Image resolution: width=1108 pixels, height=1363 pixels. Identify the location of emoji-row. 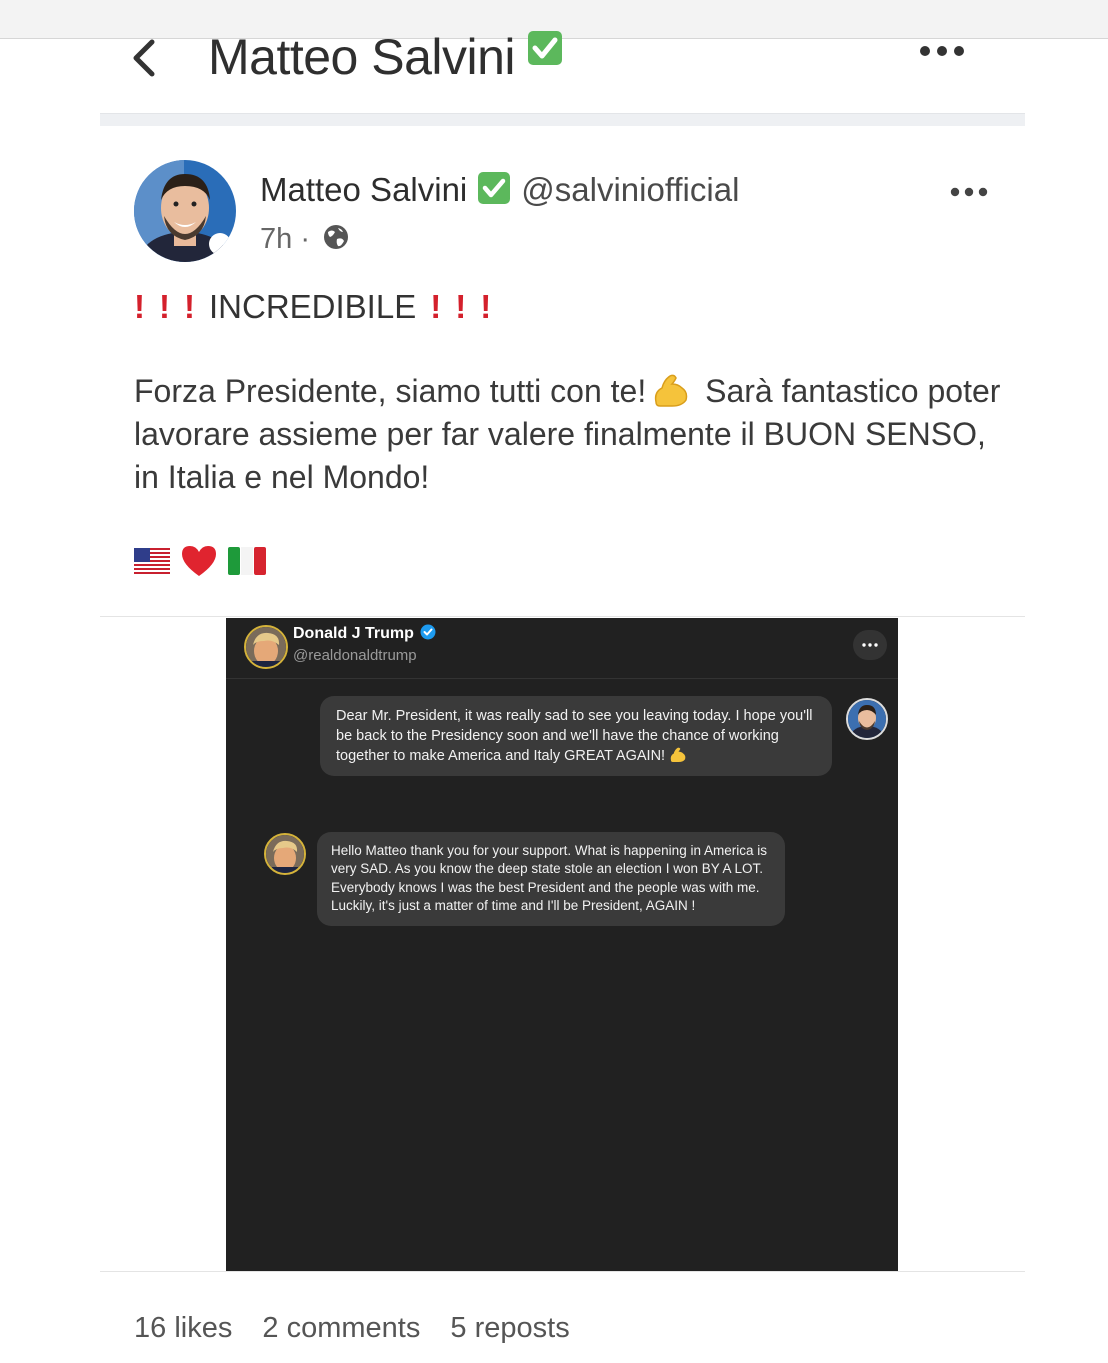
(200, 561).